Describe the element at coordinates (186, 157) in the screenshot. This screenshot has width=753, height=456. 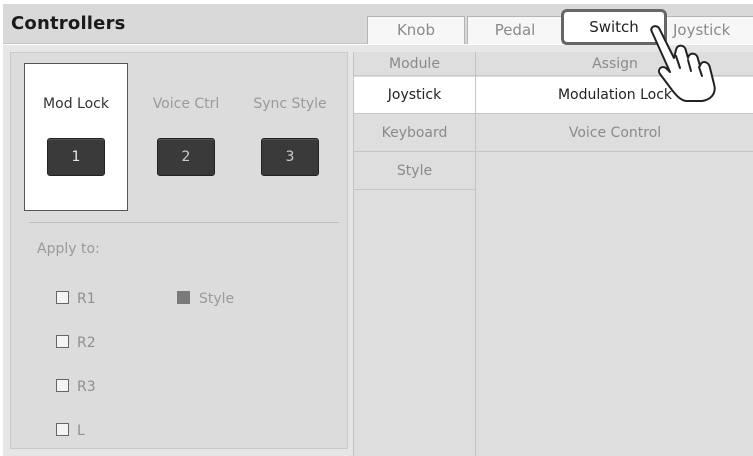
I see `switch-button-2: 2` at that location.